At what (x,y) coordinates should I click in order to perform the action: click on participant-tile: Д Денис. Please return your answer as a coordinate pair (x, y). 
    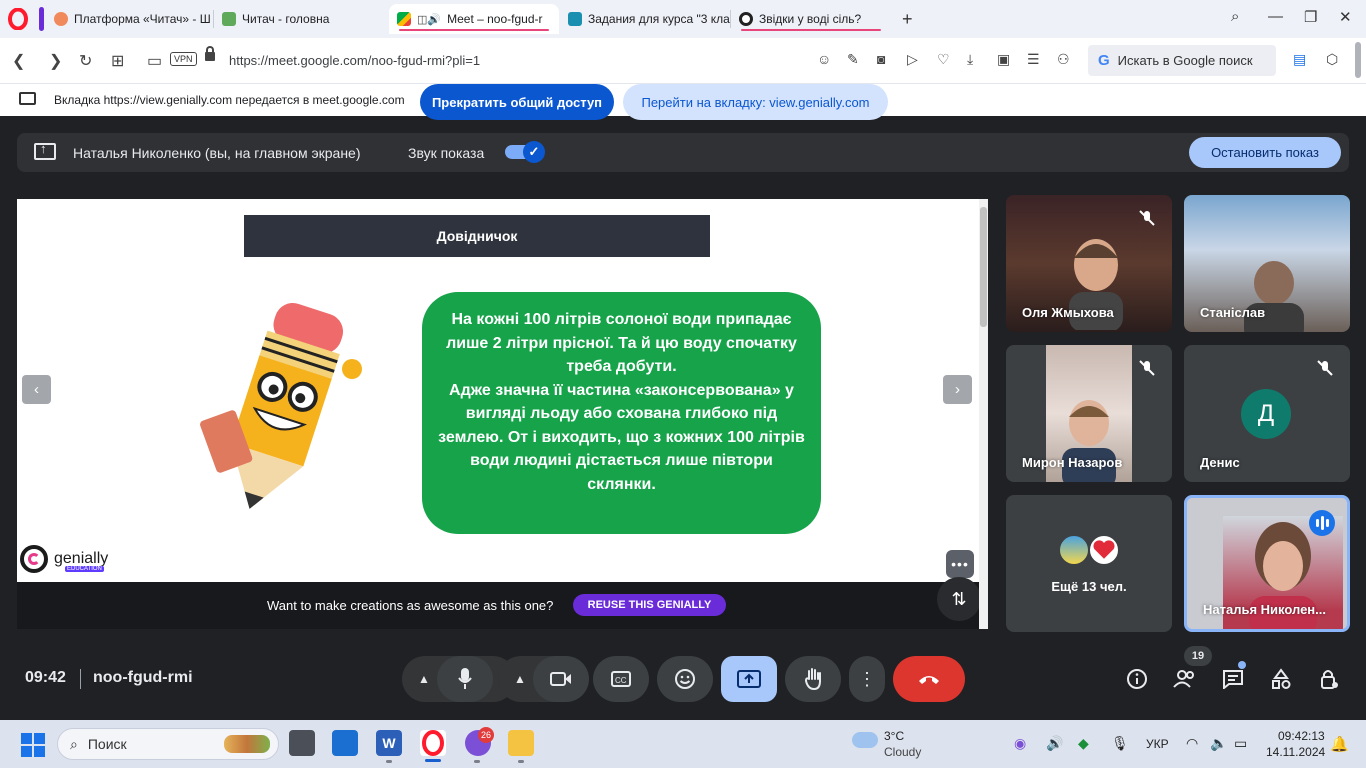
    Looking at the image, I should click on (1267, 413).